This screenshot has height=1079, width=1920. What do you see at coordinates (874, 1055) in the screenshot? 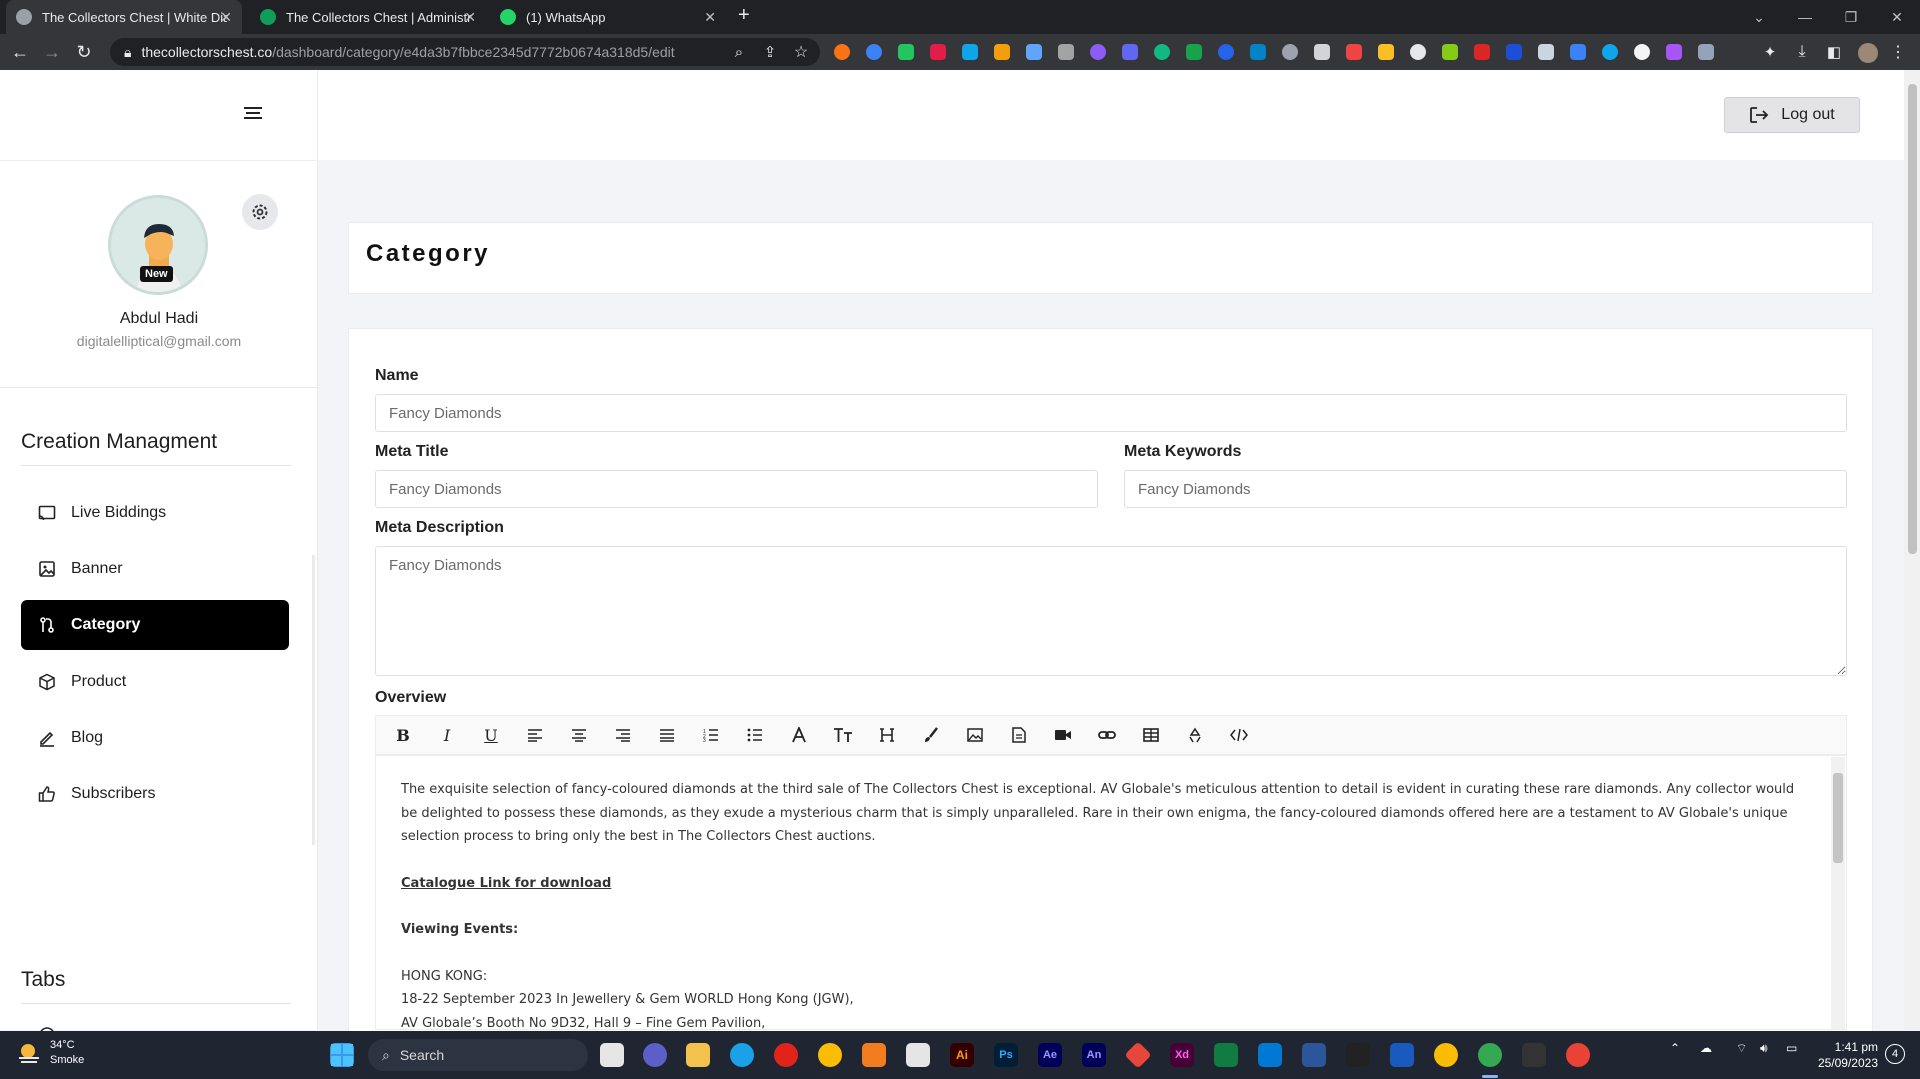
I see `xampp-icon` at bounding box center [874, 1055].